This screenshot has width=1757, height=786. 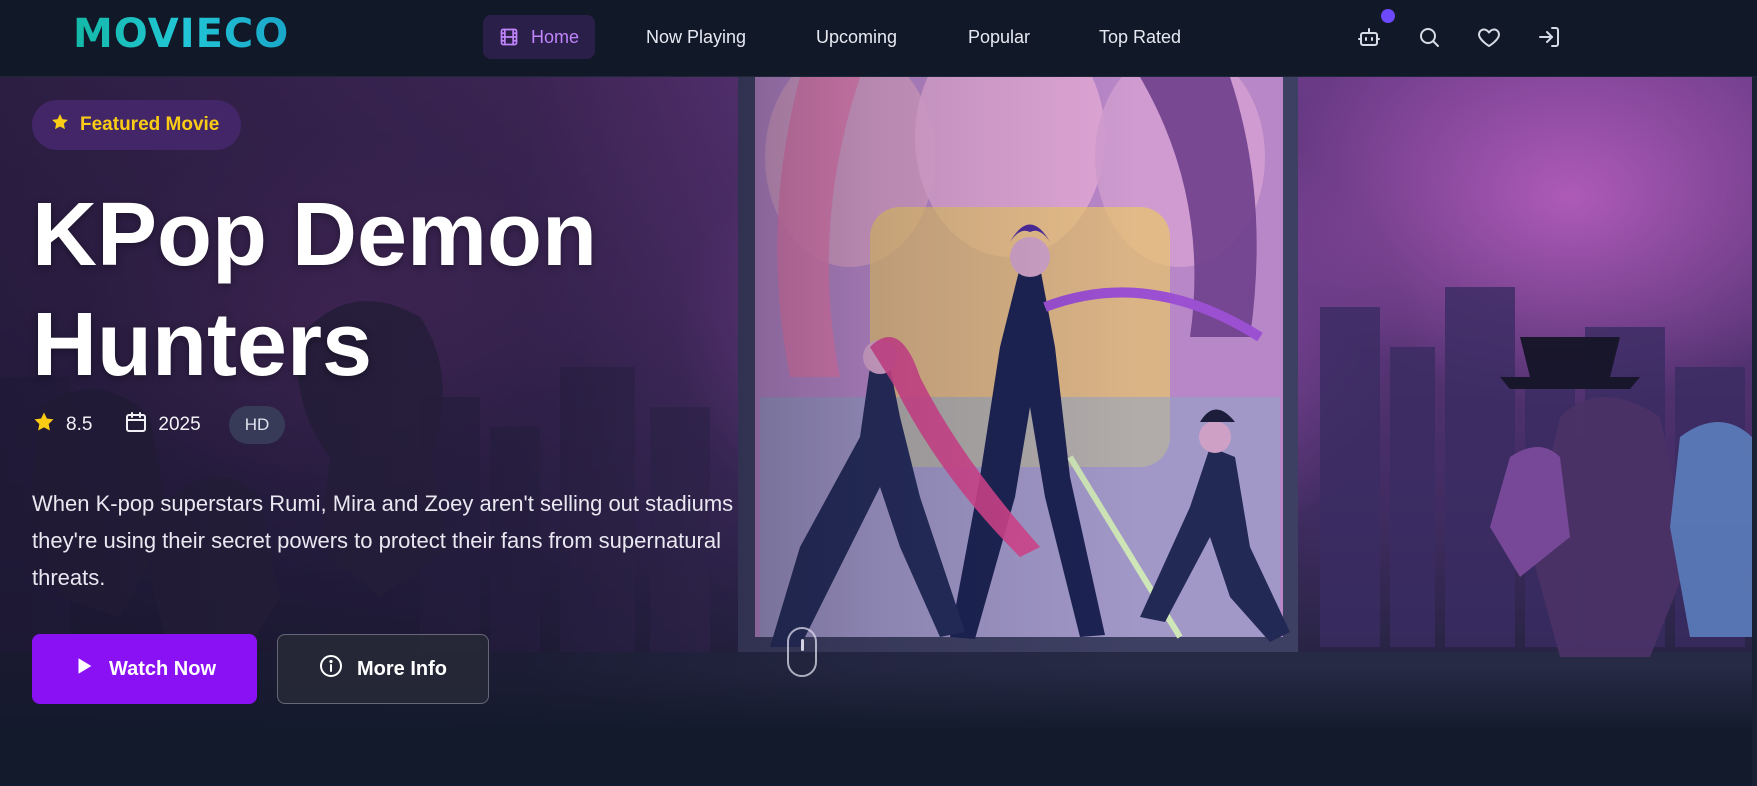 What do you see at coordinates (181, 34) in the screenshot?
I see `brand-logo: MOVIECO` at bounding box center [181, 34].